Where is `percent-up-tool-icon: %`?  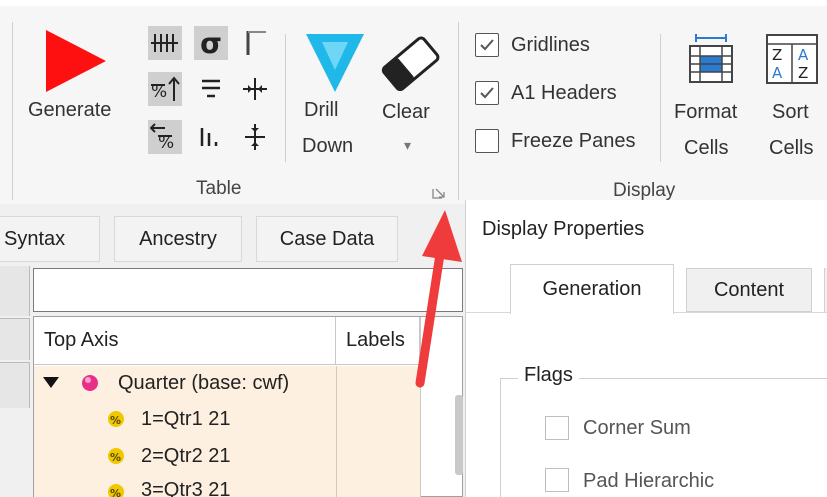 percent-up-tool-icon: % is located at coordinates (165, 89).